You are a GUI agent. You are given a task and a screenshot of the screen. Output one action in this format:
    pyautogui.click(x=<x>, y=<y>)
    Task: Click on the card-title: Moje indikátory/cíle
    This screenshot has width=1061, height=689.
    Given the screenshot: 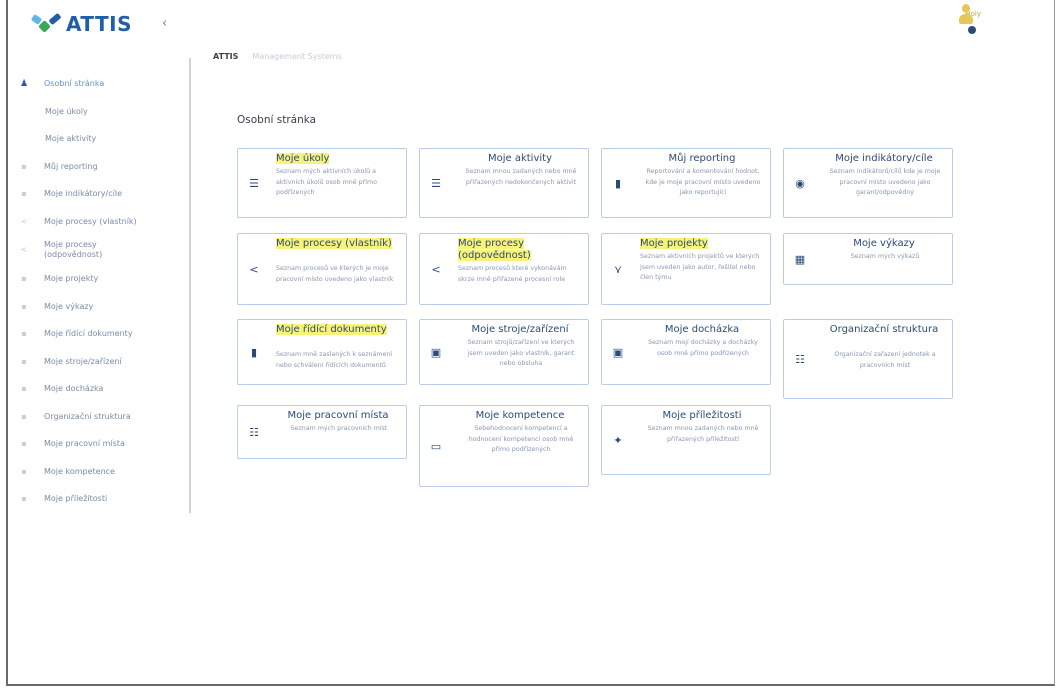 What is the action you would take?
    pyautogui.click(x=884, y=159)
    